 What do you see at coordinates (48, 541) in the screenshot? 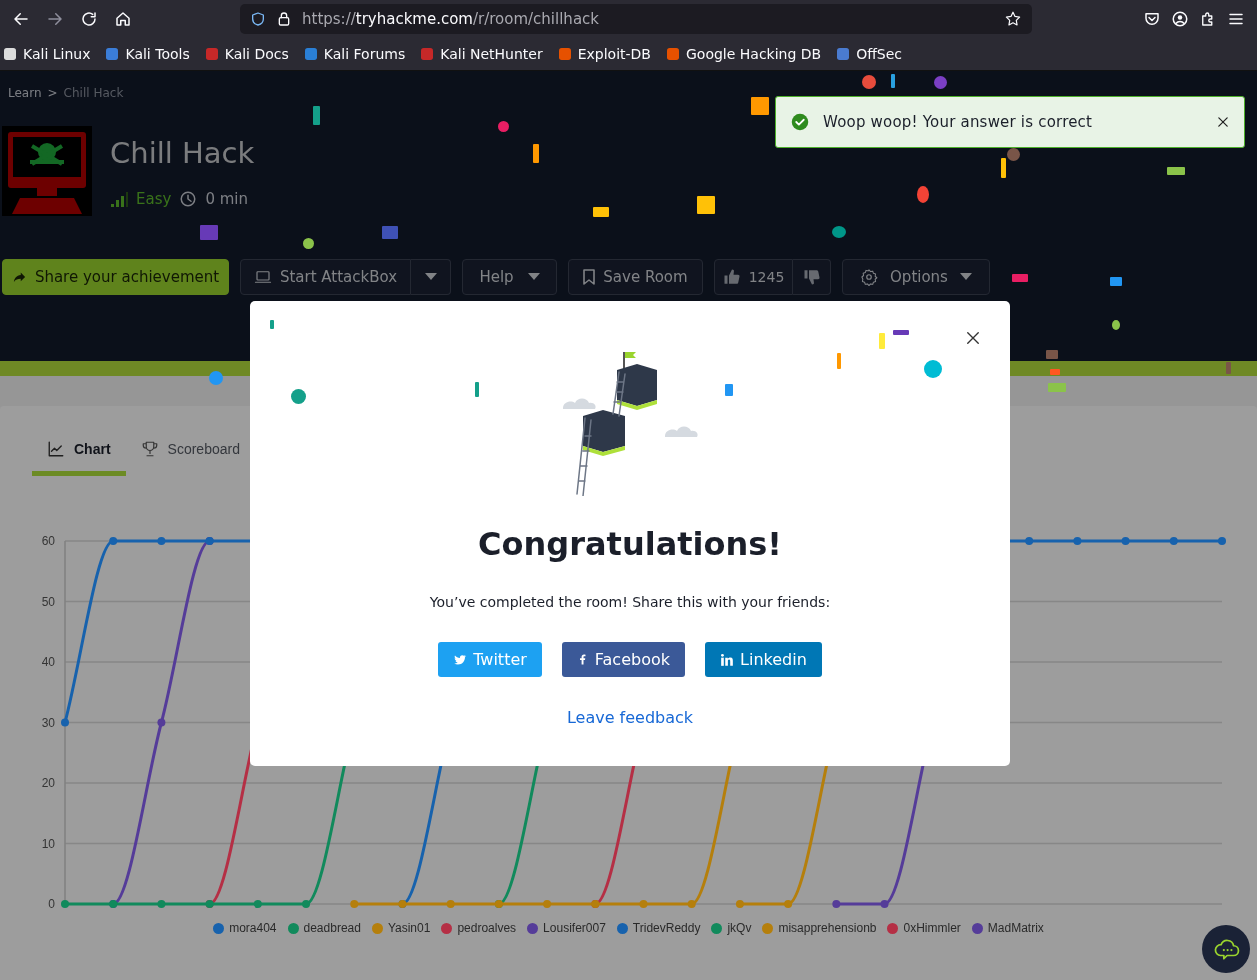
I see `axis-label: 60` at bounding box center [48, 541].